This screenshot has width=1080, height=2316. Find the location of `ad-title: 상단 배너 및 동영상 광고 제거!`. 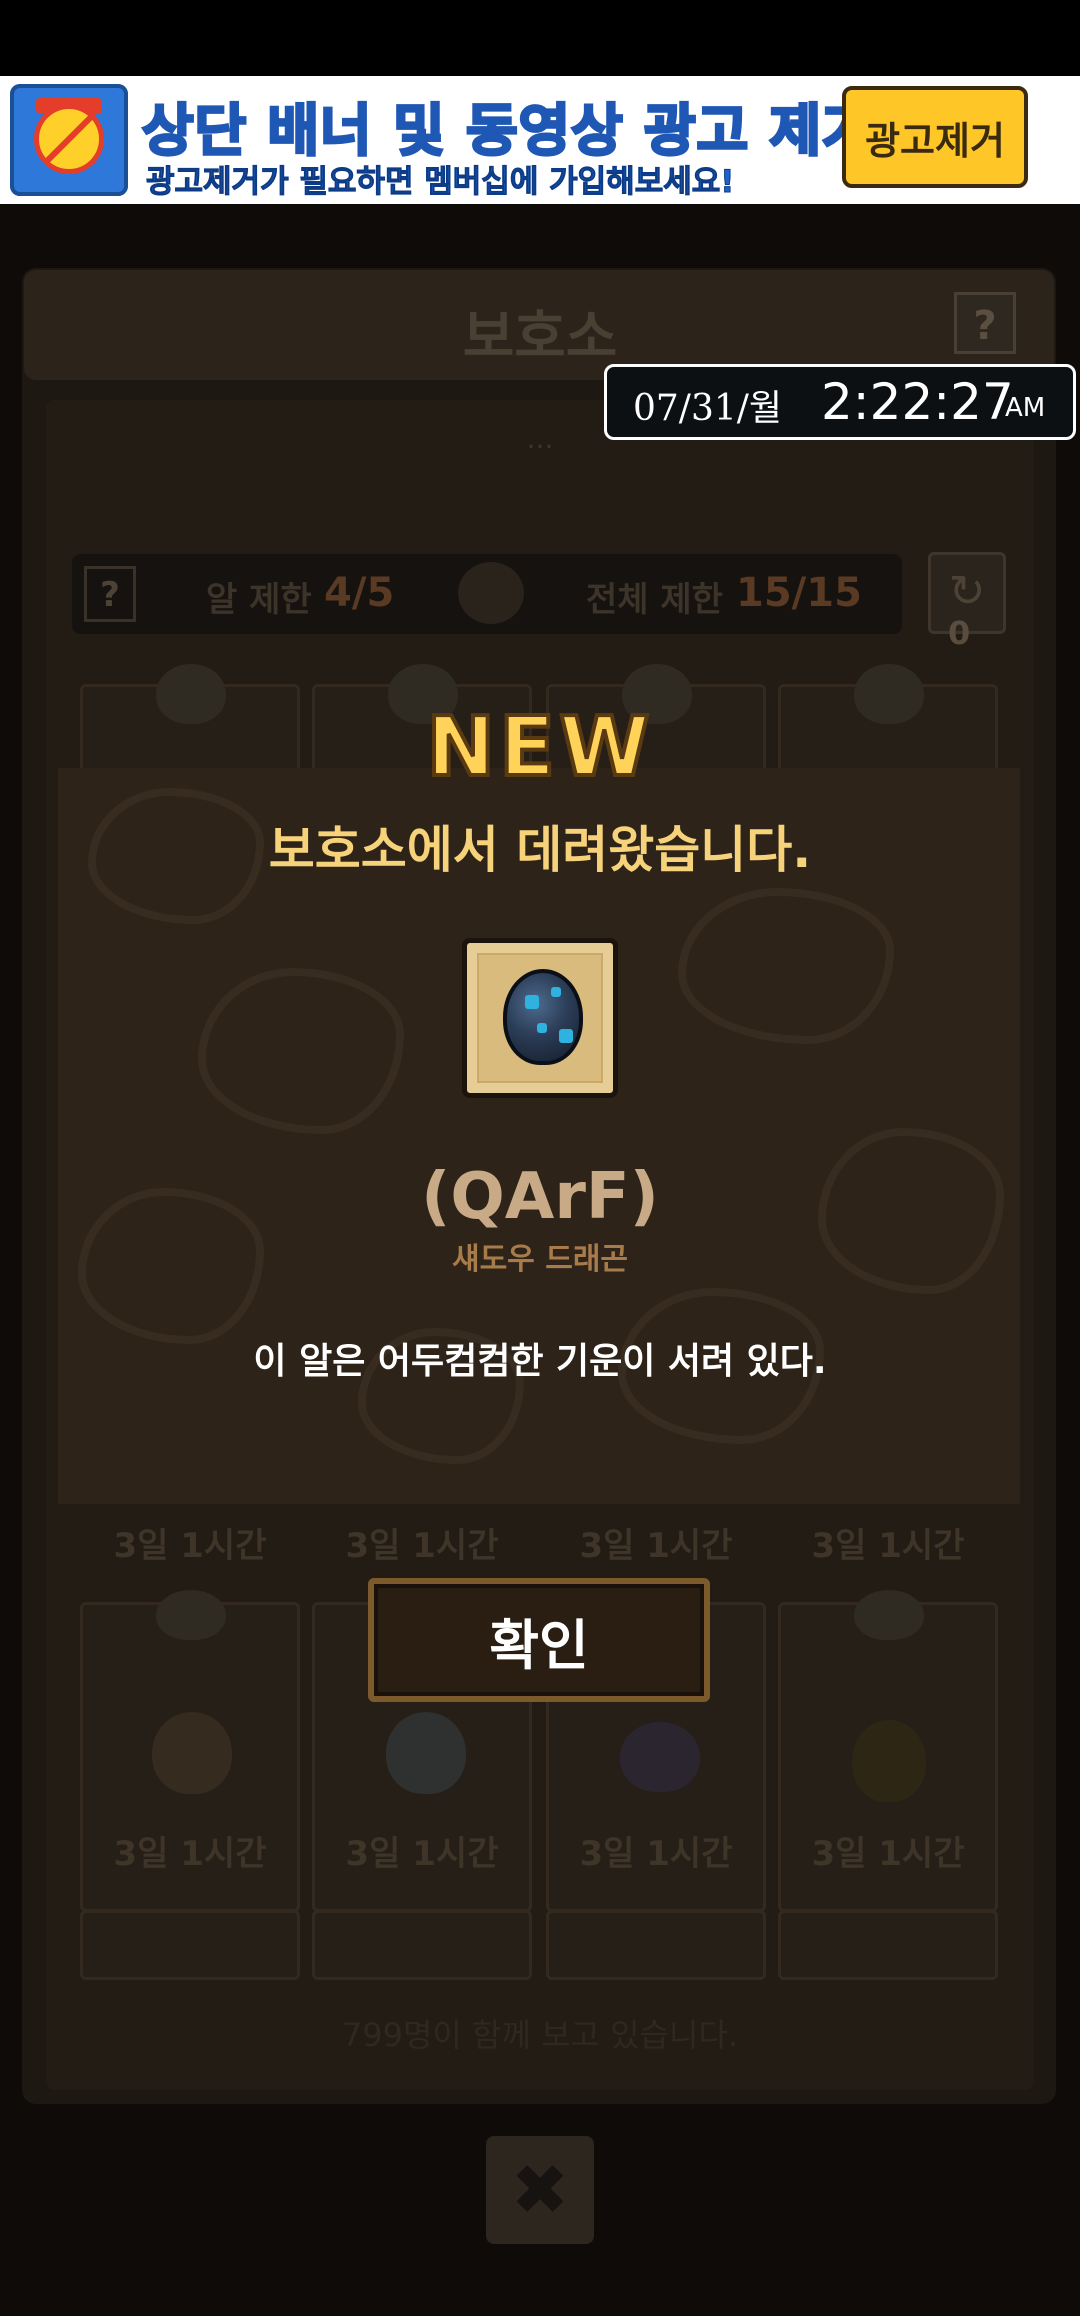

ad-title: 상단 배너 및 동영상 광고 제거! is located at coordinates (521, 132).